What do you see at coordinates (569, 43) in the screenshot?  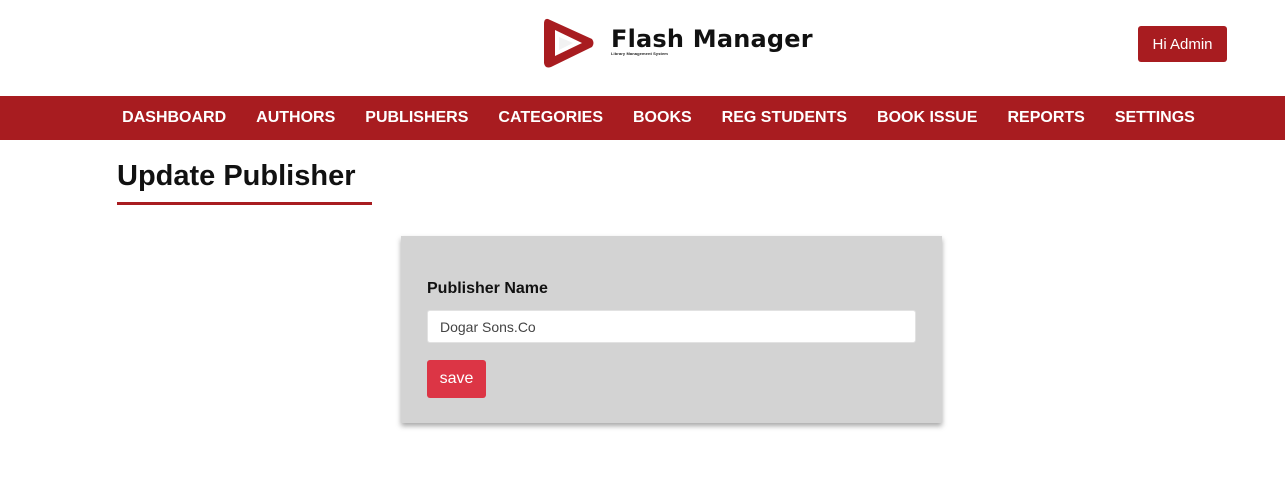 I see `play-triangle-icon` at bounding box center [569, 43].